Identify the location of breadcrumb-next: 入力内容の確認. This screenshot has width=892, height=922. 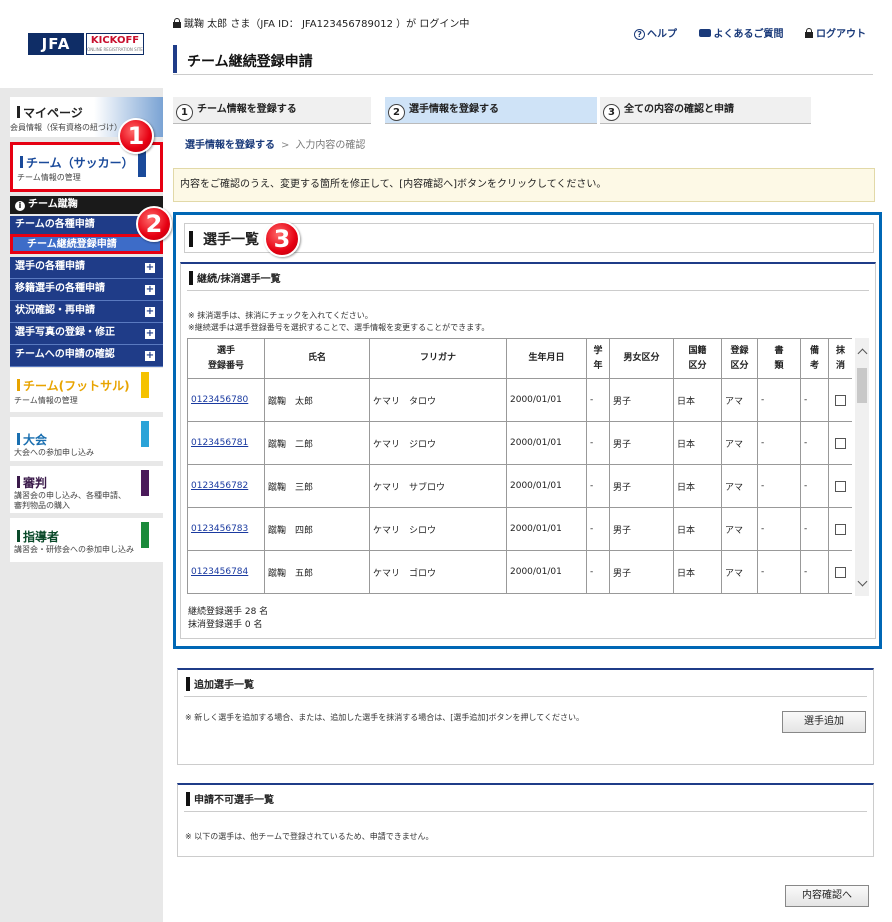
(330, 145).